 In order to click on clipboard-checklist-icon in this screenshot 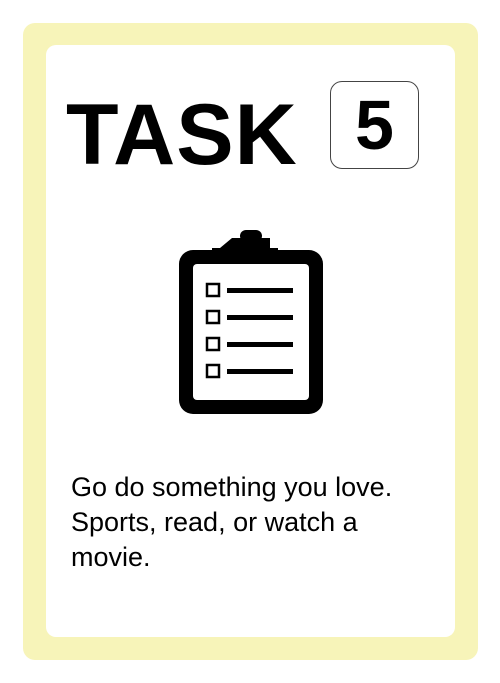, I will do `click(251, 324)`.